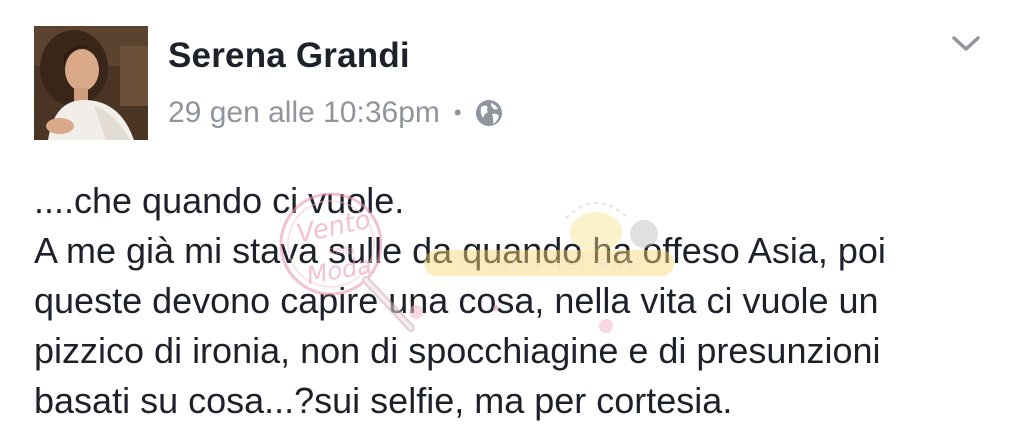 This screenshot has width=1024, height=443. I want to click on profile-photo, so click(91, 83).